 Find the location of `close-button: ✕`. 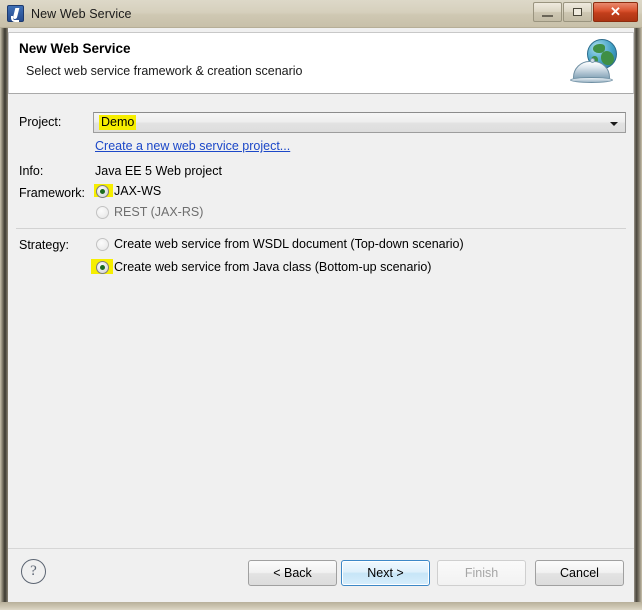

close-button: ✕ is located at coordinates (615, 12).